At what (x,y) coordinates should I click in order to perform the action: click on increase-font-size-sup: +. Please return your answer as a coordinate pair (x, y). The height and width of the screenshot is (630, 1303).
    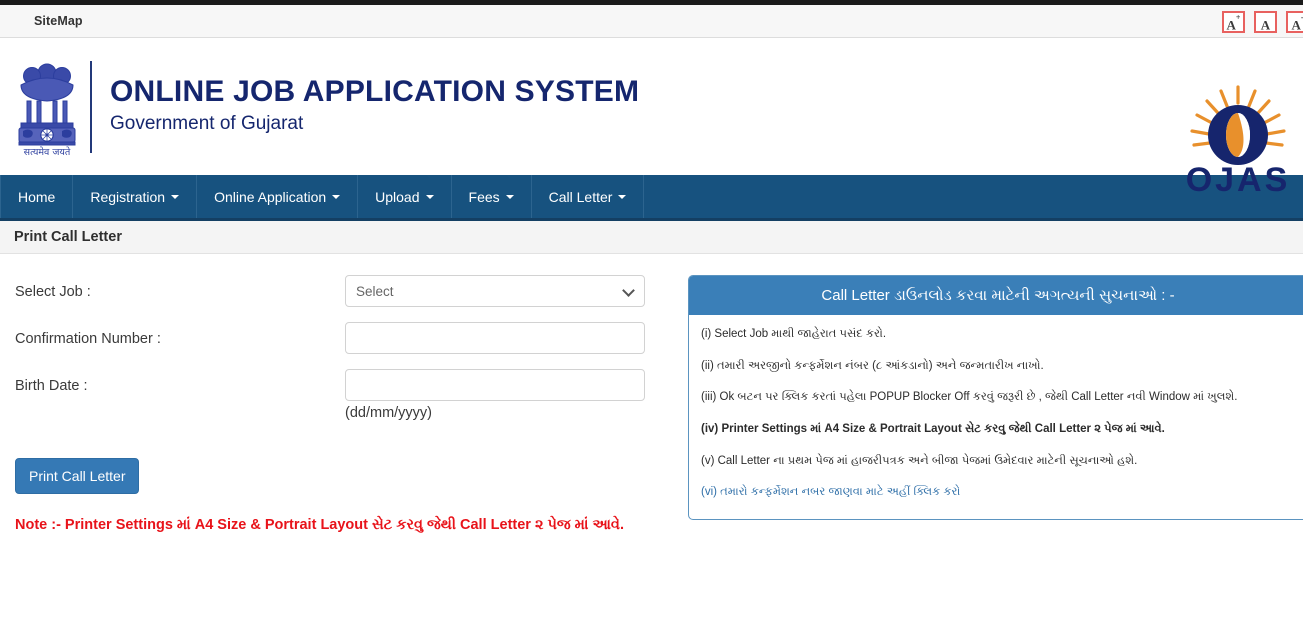
    Looking at the image, I should click on (1238, 17).